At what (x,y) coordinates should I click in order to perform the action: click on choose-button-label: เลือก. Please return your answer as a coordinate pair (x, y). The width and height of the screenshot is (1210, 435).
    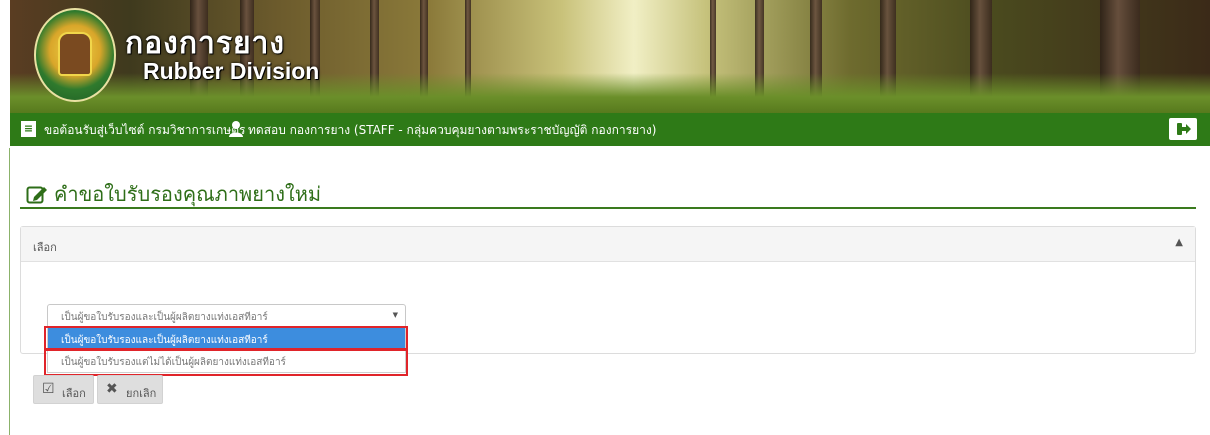
    Looking at the image, I should click on (74, 393).